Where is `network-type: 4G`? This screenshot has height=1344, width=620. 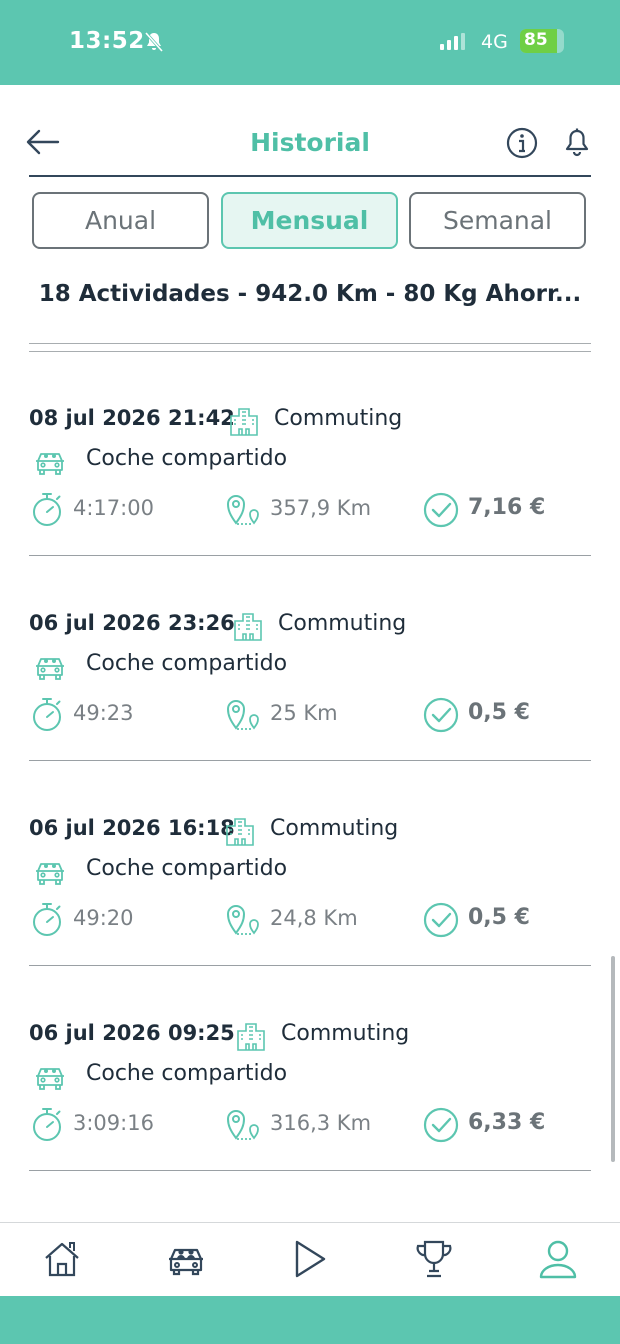 network-type: 4G is located at coordinates (494, 42).